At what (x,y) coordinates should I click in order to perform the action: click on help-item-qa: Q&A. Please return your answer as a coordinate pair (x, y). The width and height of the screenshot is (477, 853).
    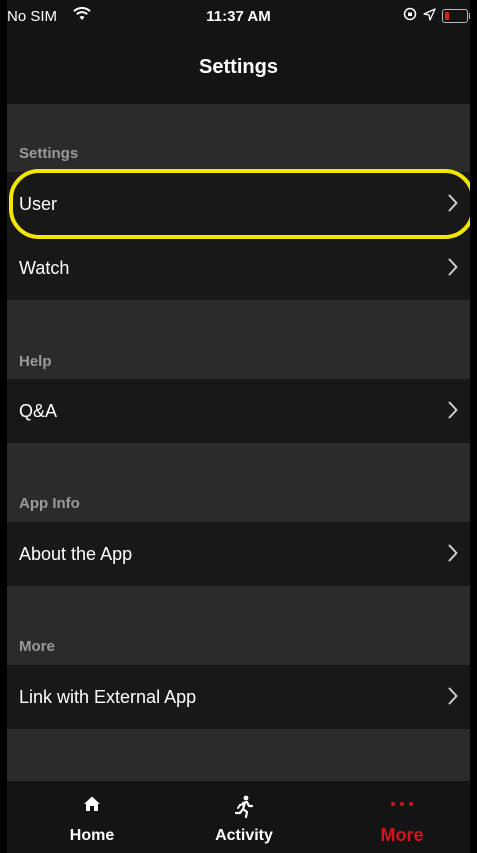
    Looking at the image, I should click on (238, 411).